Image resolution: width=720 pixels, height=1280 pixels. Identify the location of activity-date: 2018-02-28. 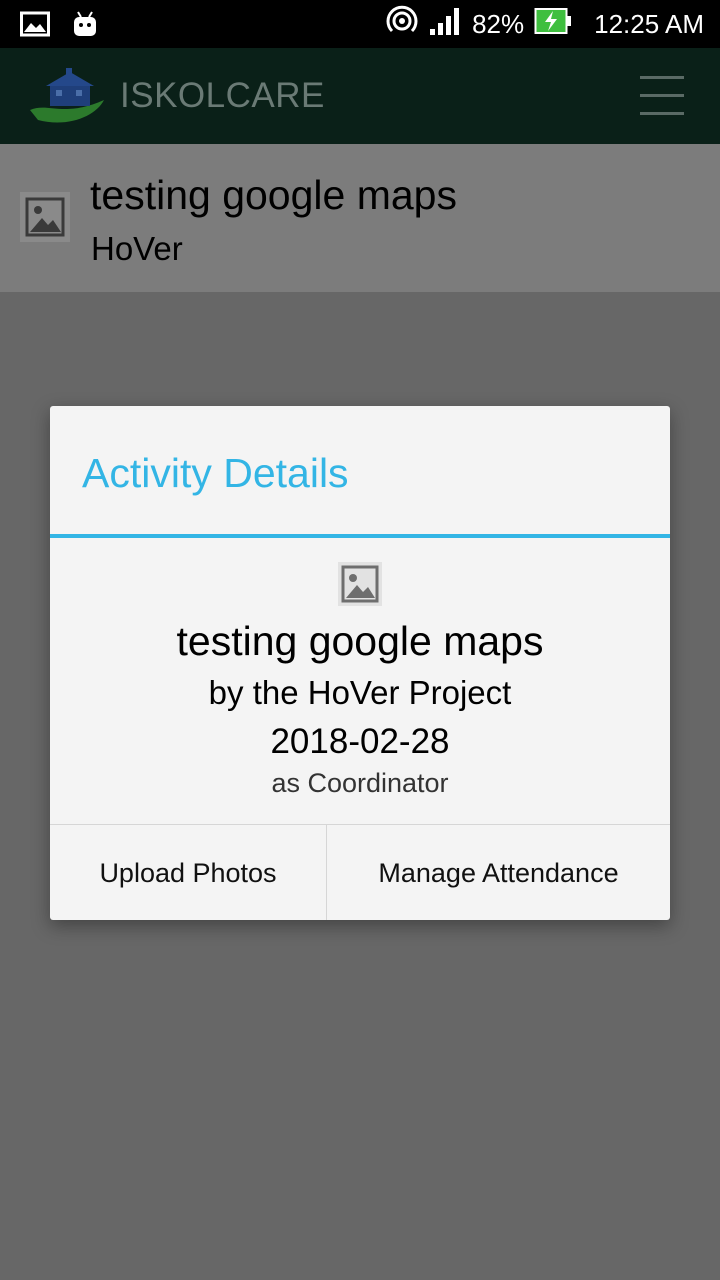
(360, 741).